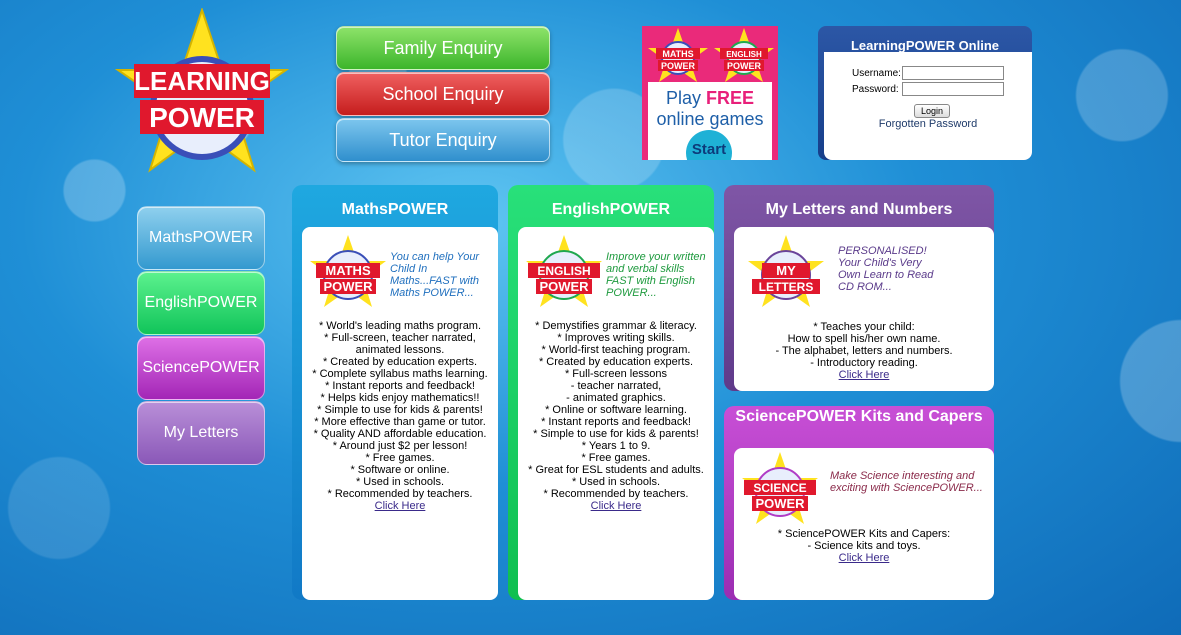 This screenshot has height=635, width=1181. What do you see at coordinates (400, 422) in the screenshot?
I see `feature-item: * More effective than game or tutor.` at bounding box center [400, 422].